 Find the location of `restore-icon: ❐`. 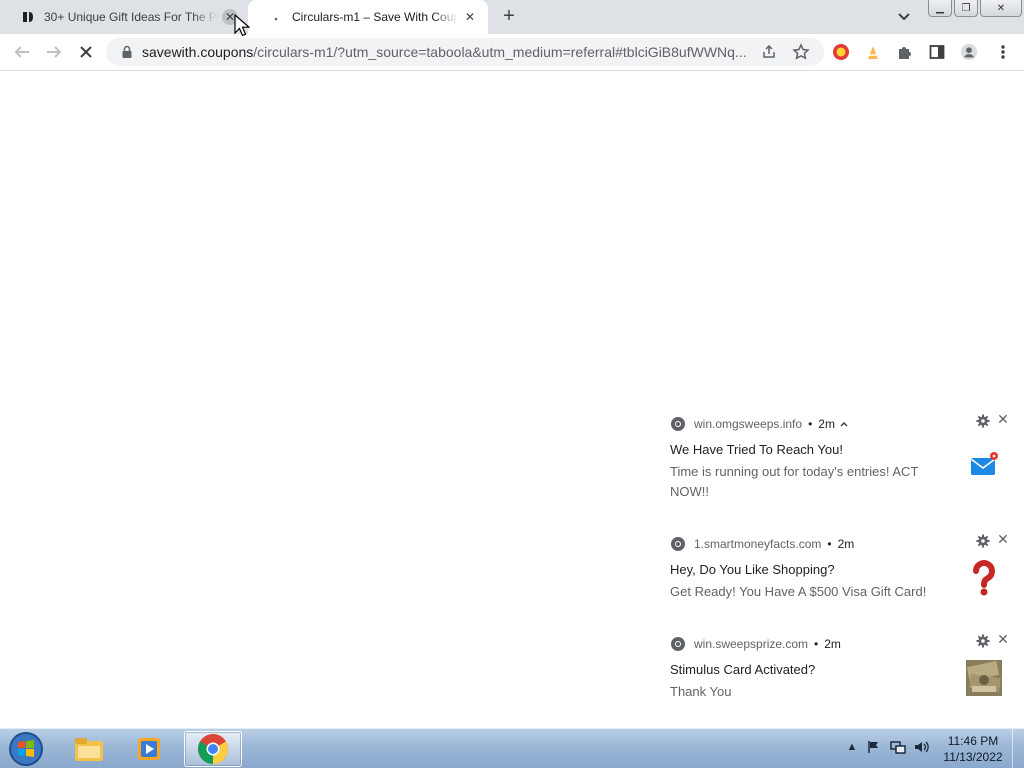

restore-icon: ❐ is located at coordinates (966, 8).